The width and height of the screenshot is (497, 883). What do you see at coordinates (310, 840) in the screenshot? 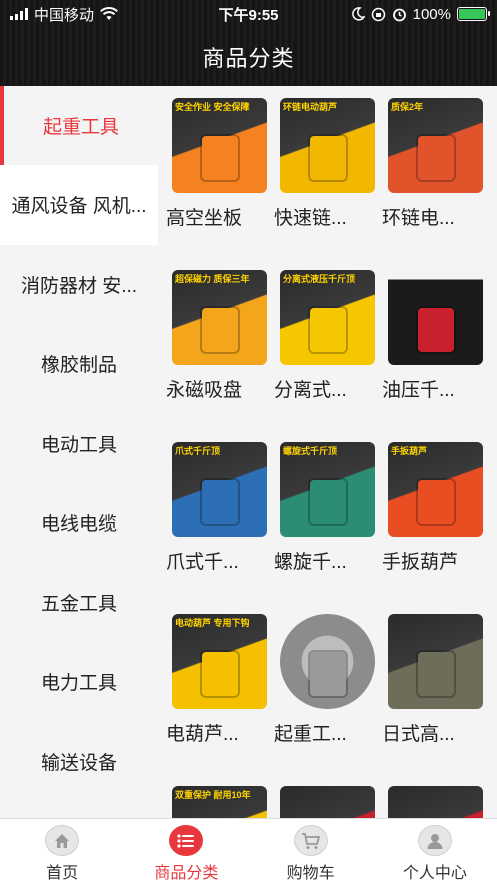
I see `cart-icon` at bounding box center [310, 840].